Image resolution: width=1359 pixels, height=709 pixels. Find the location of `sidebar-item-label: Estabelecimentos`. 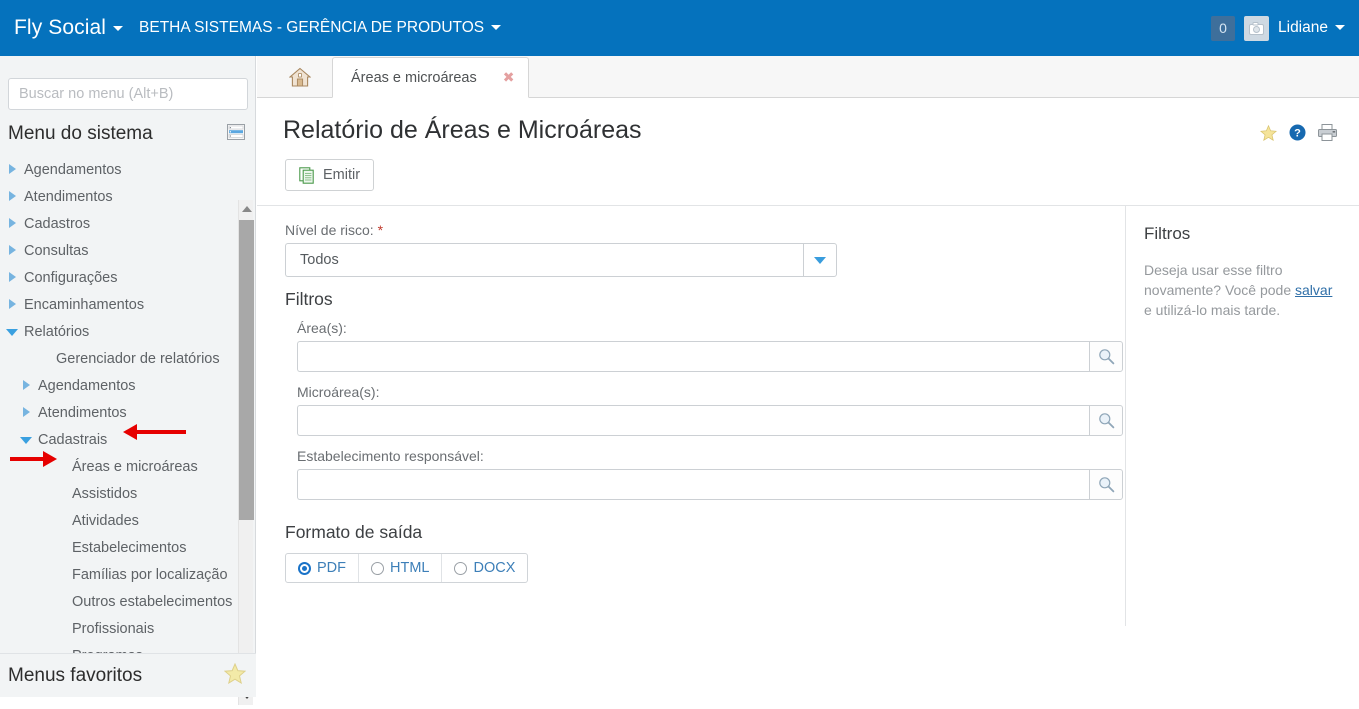

sidebar-item-label: Estabelecimentos is located at coordinates (129, 547).